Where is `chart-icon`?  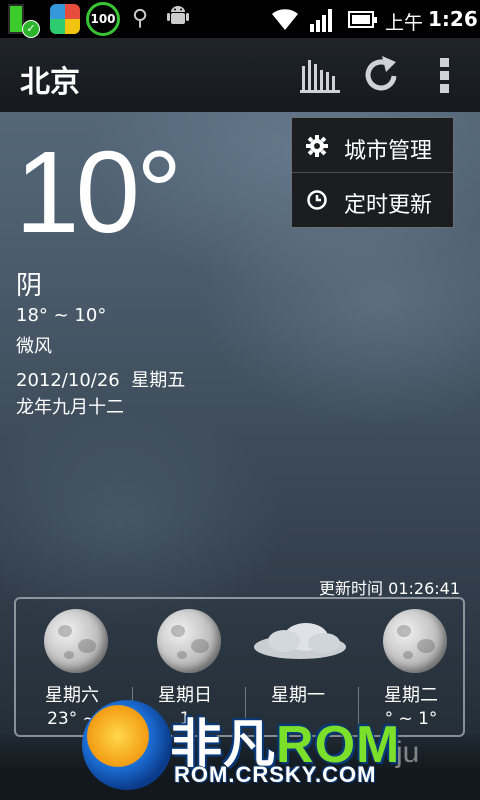 chart-icon is located at coordinates (320, 76).